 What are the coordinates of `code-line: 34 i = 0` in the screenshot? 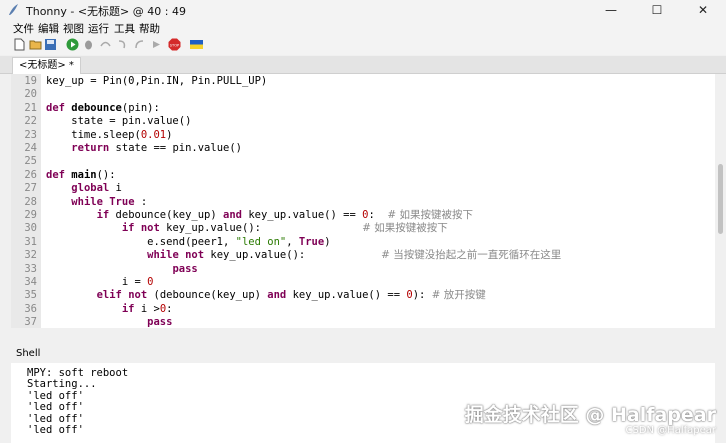 It's located at (363, 282).